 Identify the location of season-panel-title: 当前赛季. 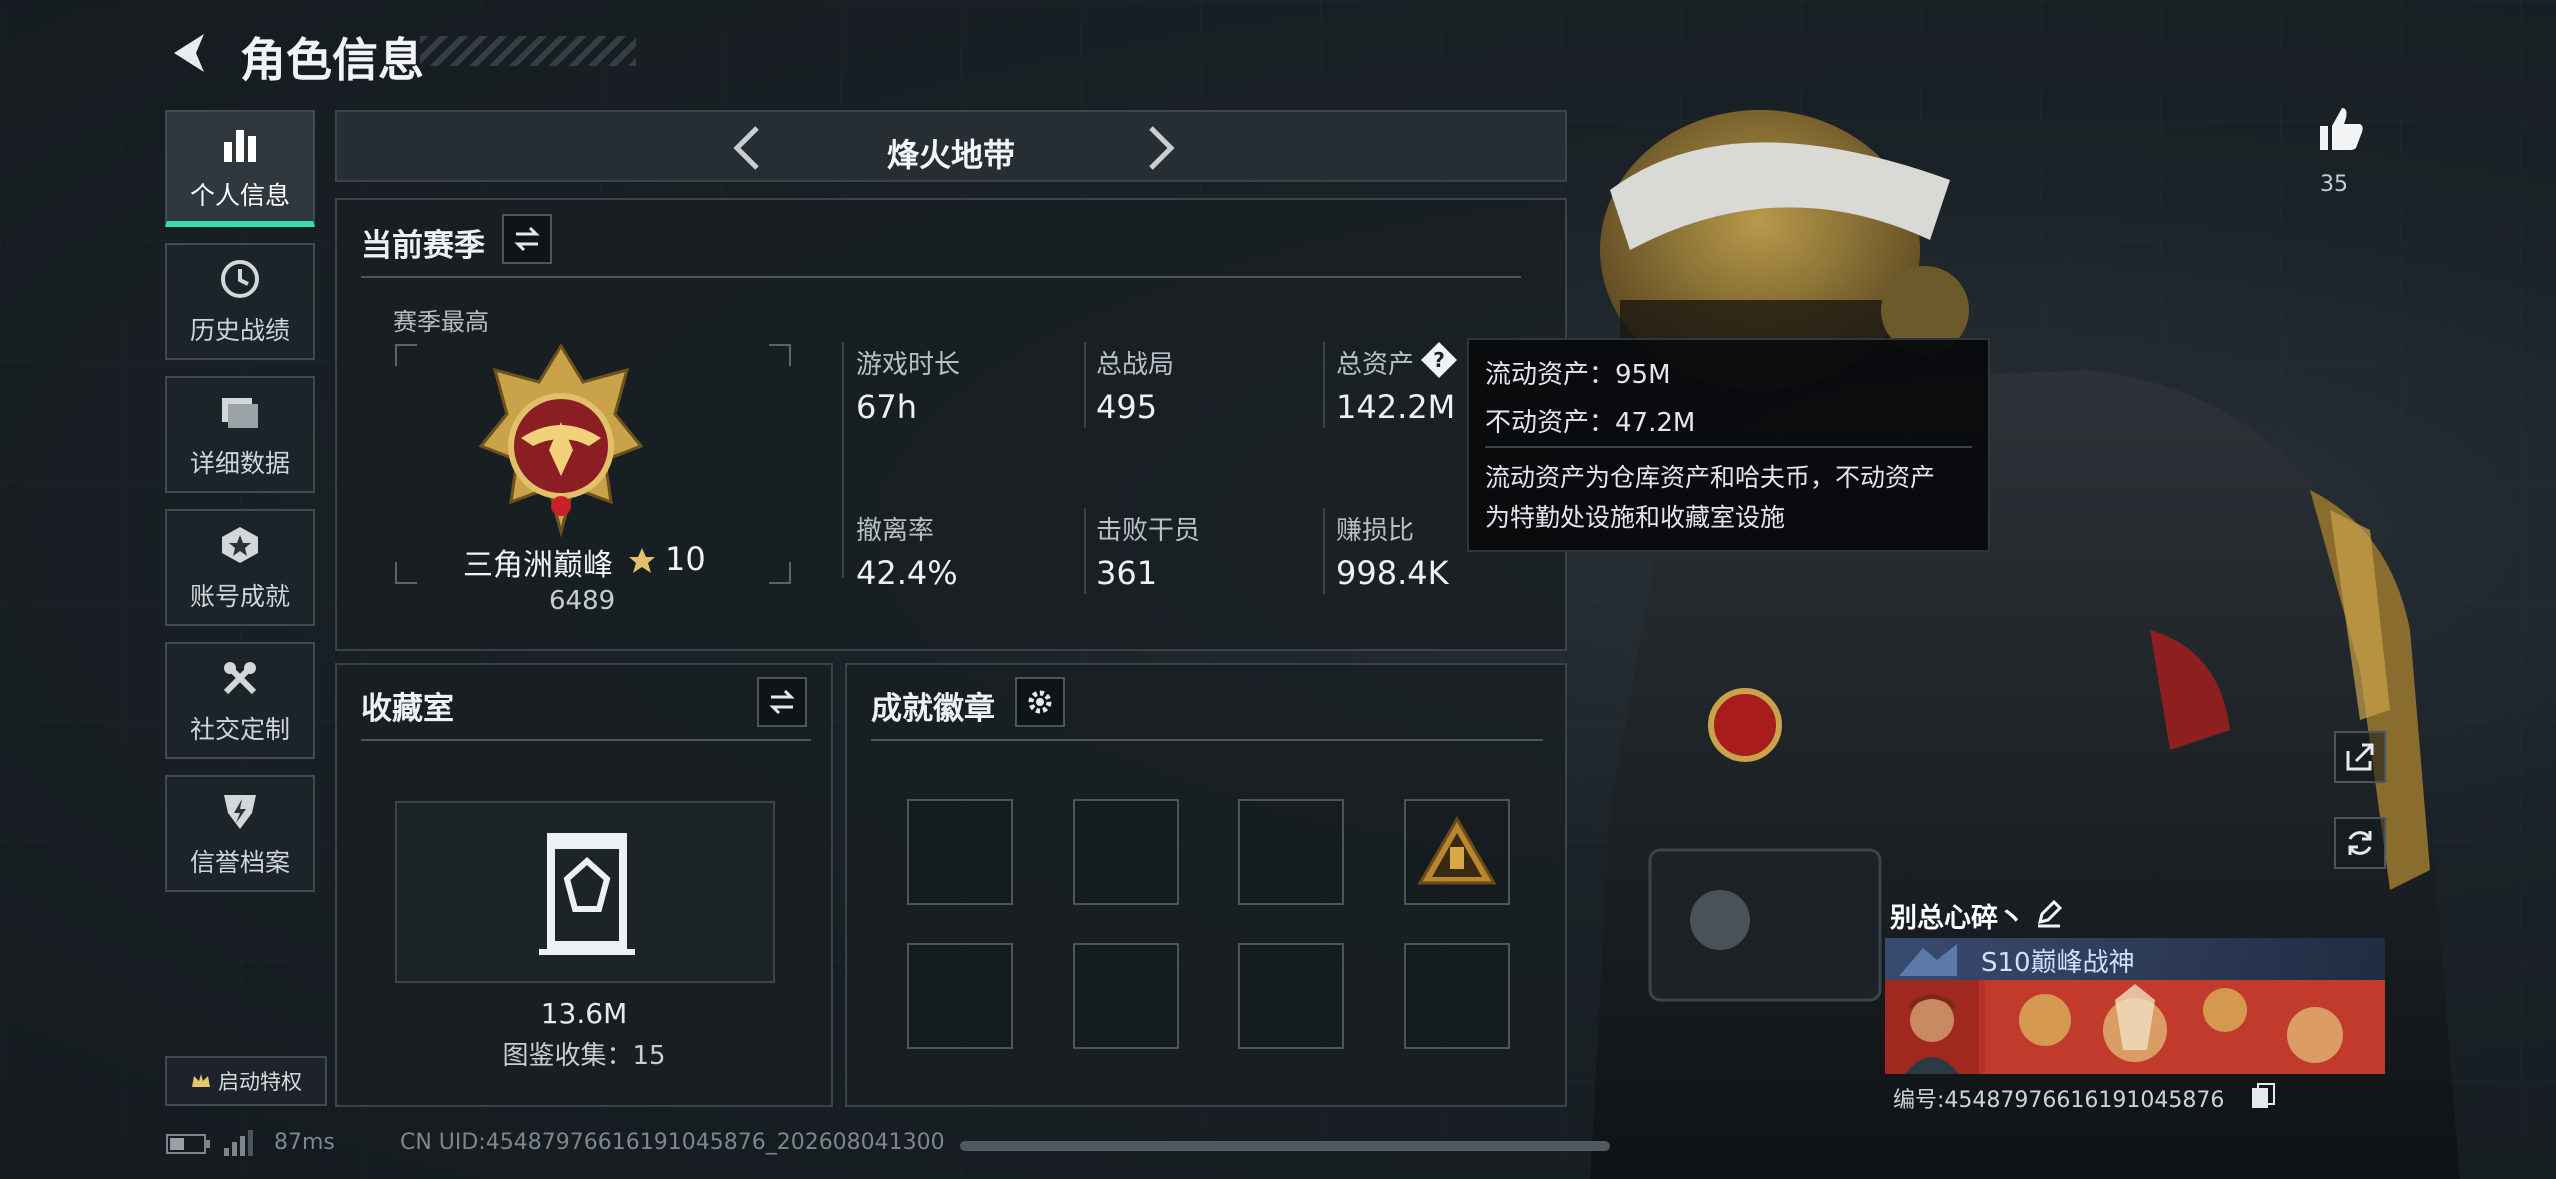
(423, 246).